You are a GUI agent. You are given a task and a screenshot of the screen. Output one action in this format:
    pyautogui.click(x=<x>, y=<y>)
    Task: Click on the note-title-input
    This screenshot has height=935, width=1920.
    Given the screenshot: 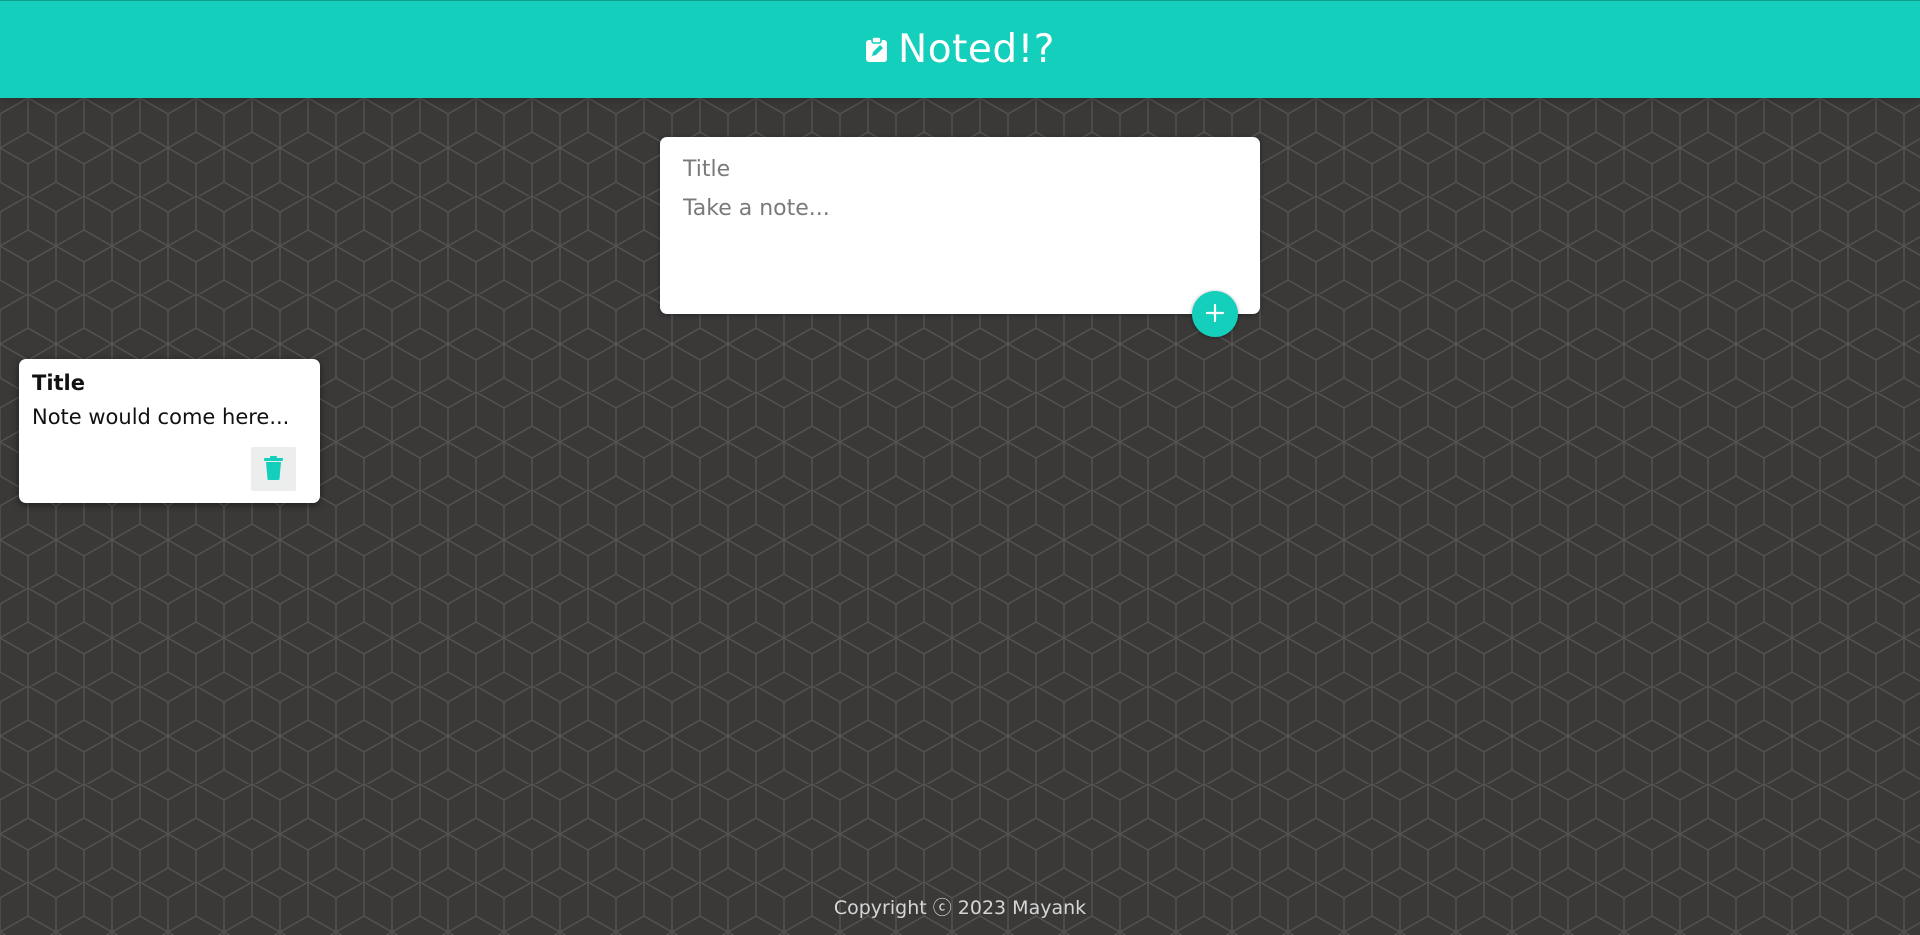 What is the action you would take?
    pyautogui.click(x=960, y=169)
    